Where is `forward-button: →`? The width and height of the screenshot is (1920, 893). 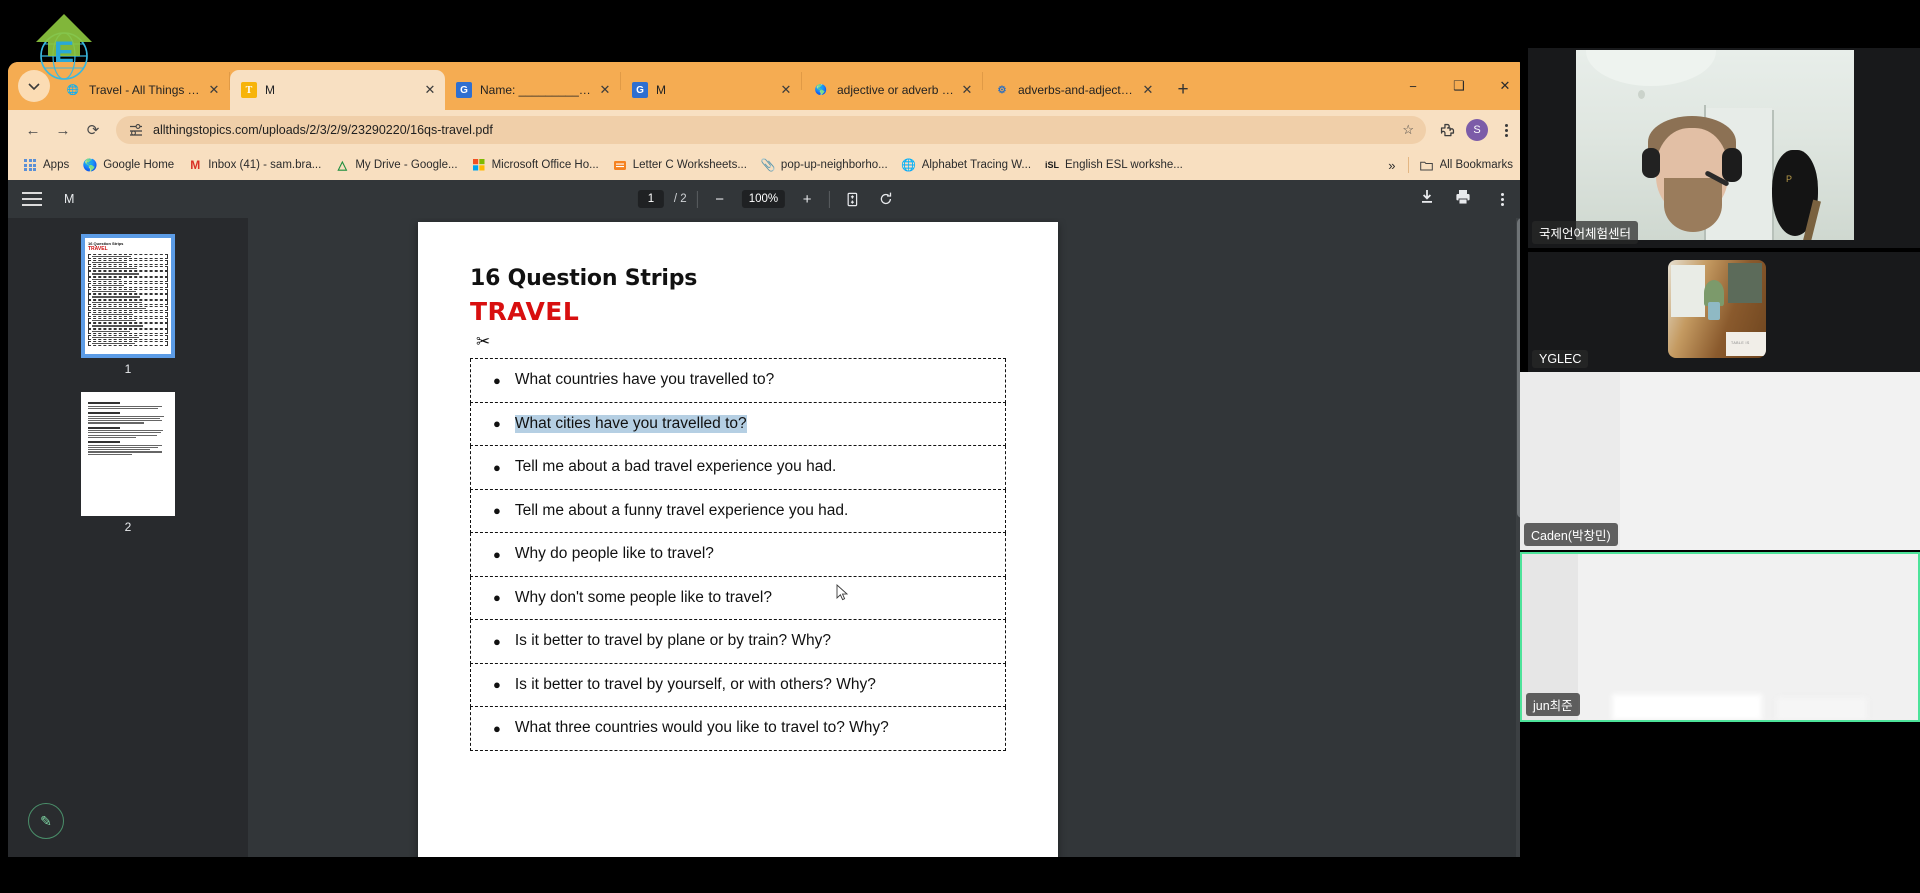
forward-button: → is located at coordinates (63, 130).